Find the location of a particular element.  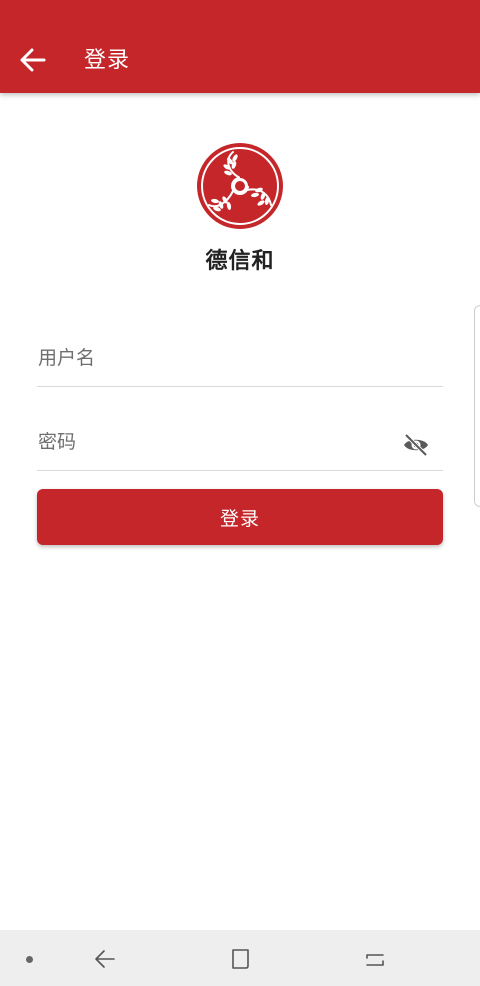

page-title: 登录 is located at coordinates (107, 60).